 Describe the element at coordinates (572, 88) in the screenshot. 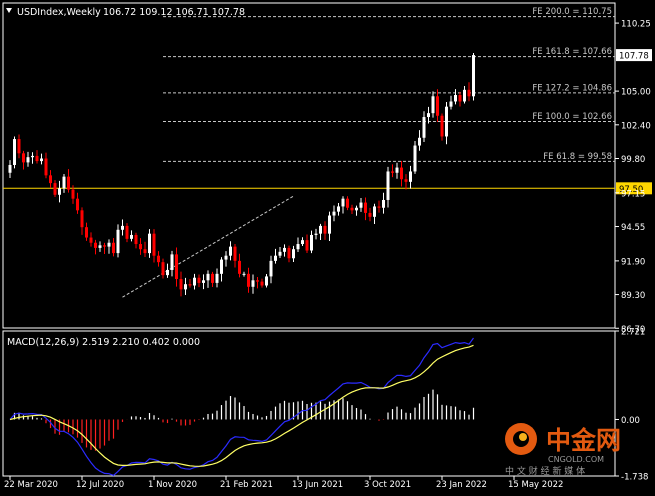

I see `fib-level-label: FE 127.2 = 104.86` at that location.